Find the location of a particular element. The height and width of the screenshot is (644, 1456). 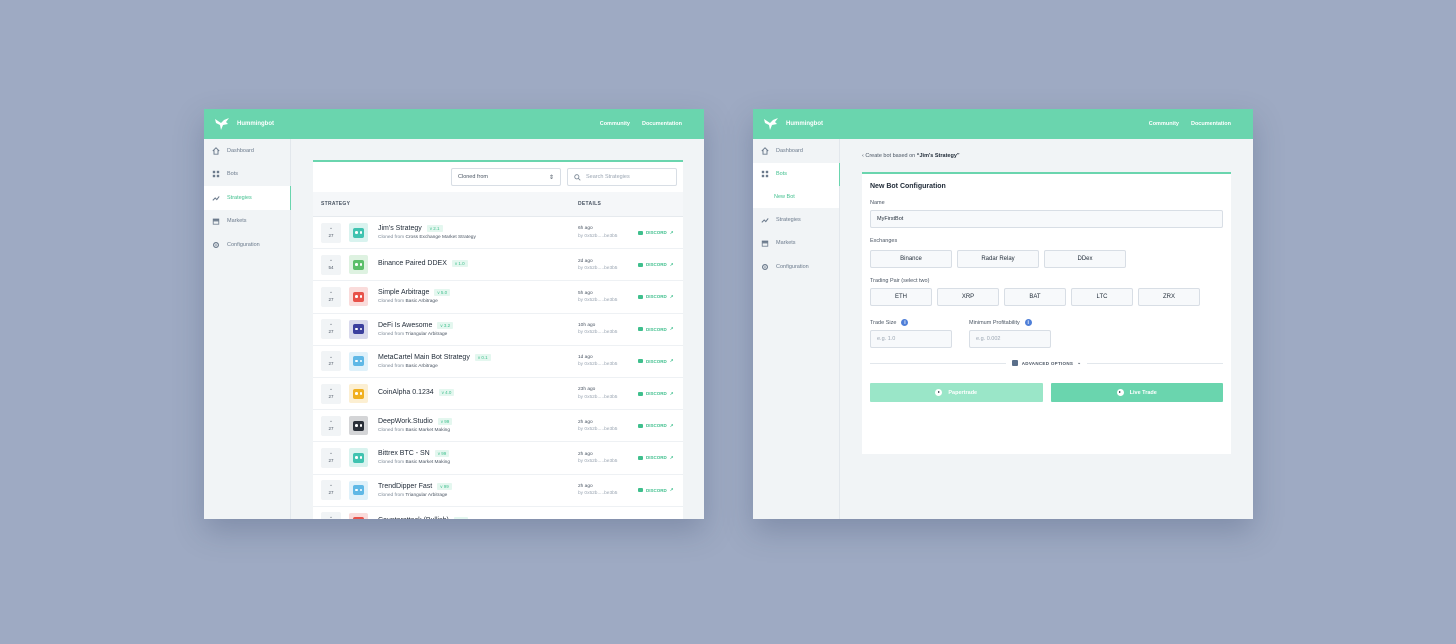

strategy-name: Bittrex BTC - SN is located at coordinates (404, 453).